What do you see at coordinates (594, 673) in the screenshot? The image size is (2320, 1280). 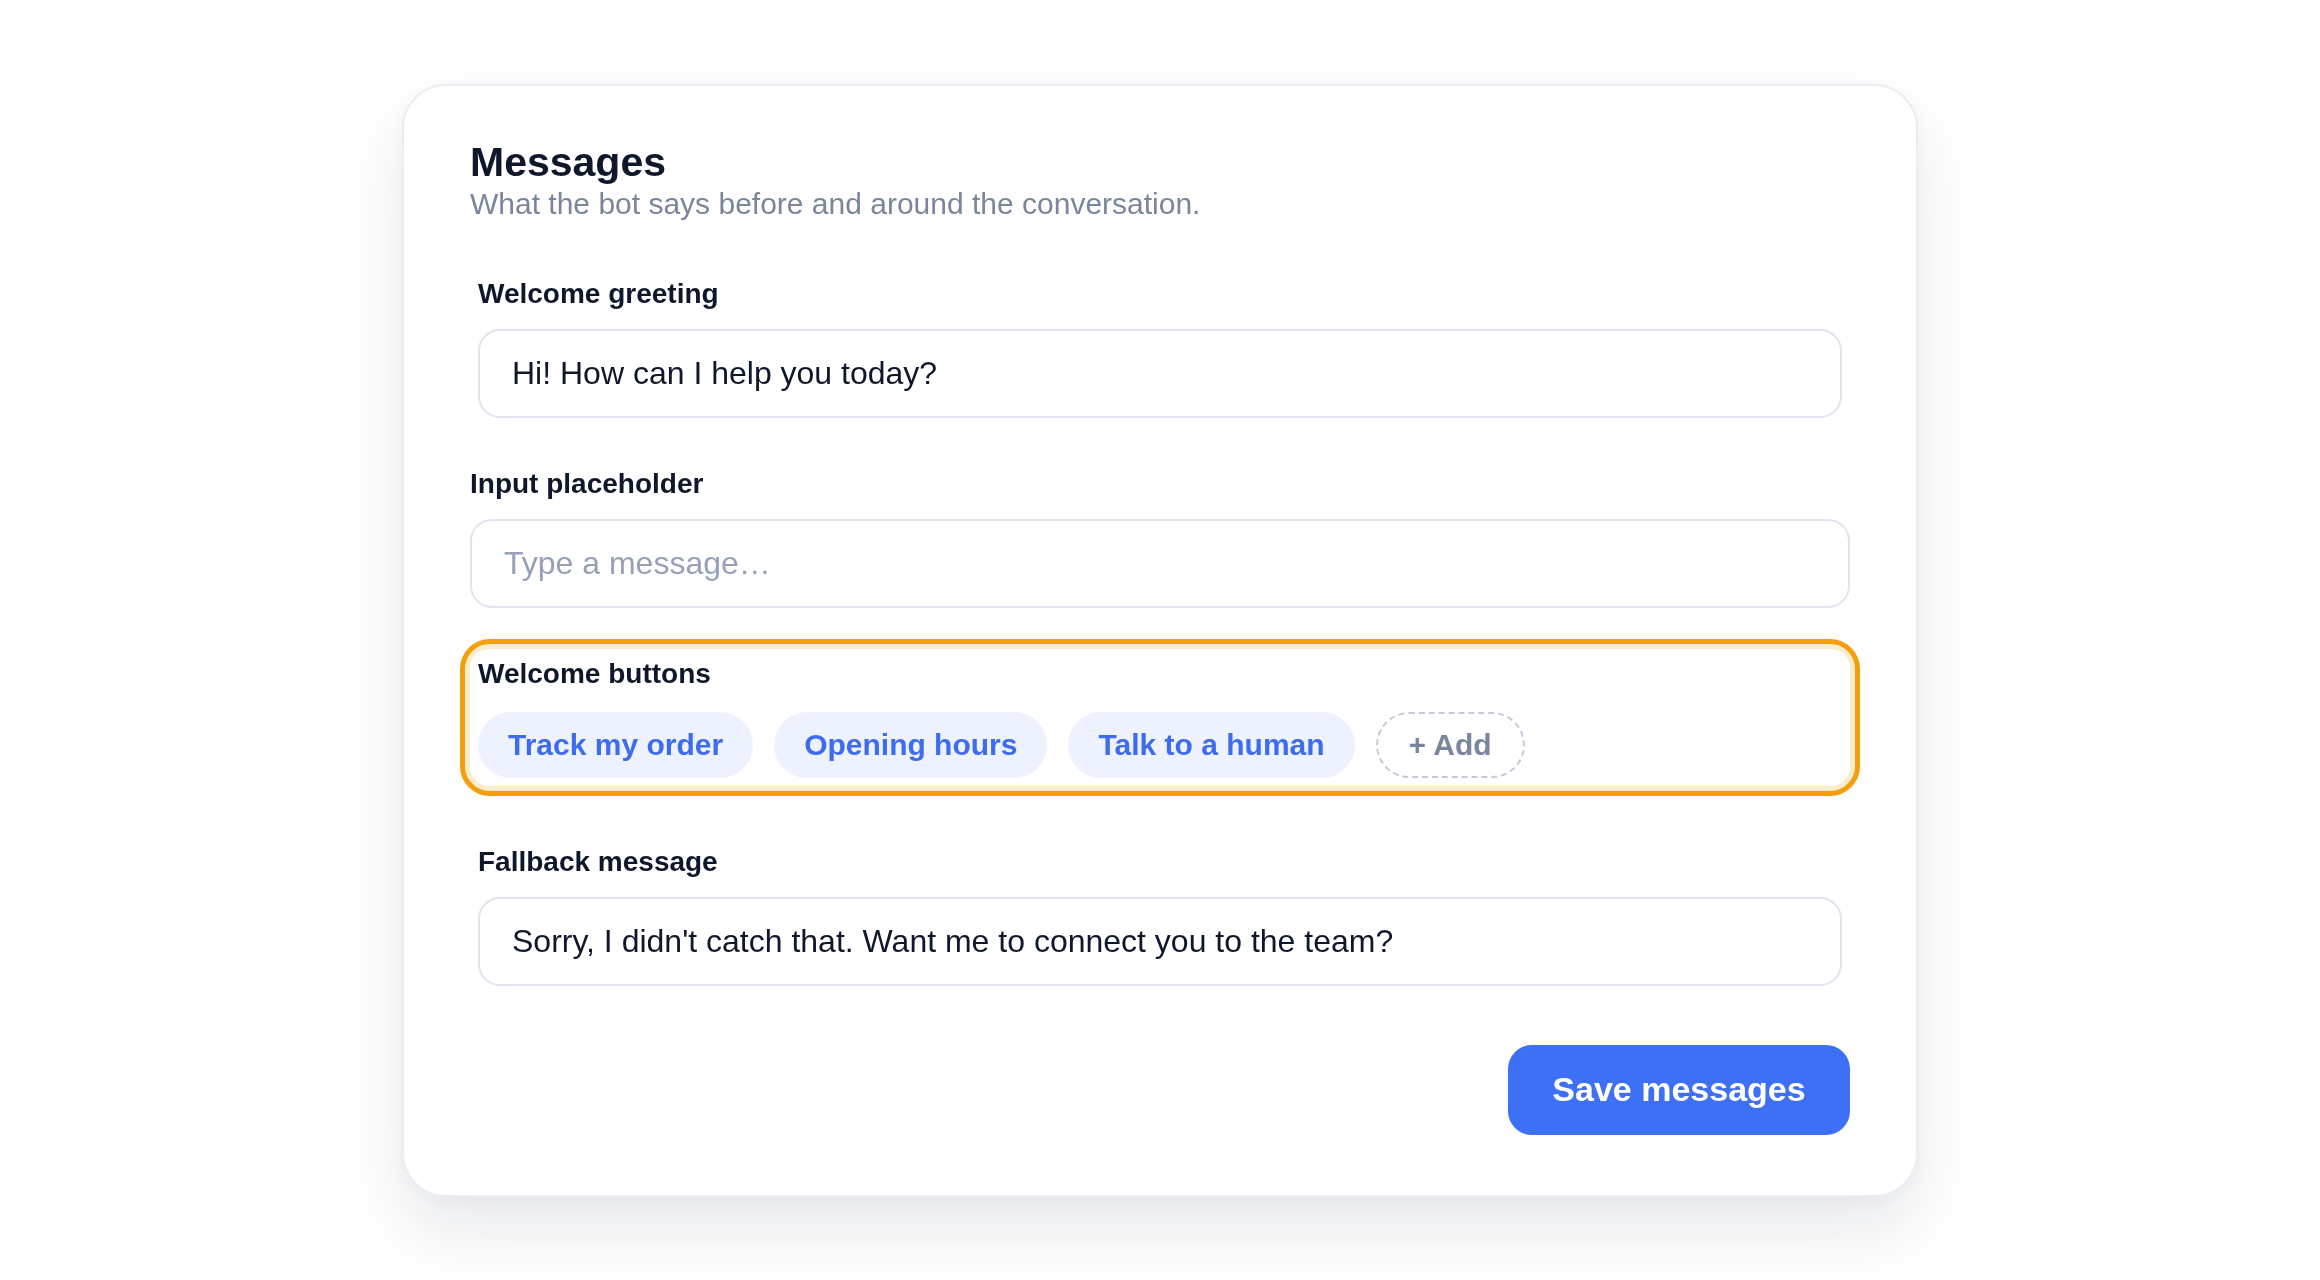 I see `field-label: Welcome buttons` at bounding box center [594, 673].